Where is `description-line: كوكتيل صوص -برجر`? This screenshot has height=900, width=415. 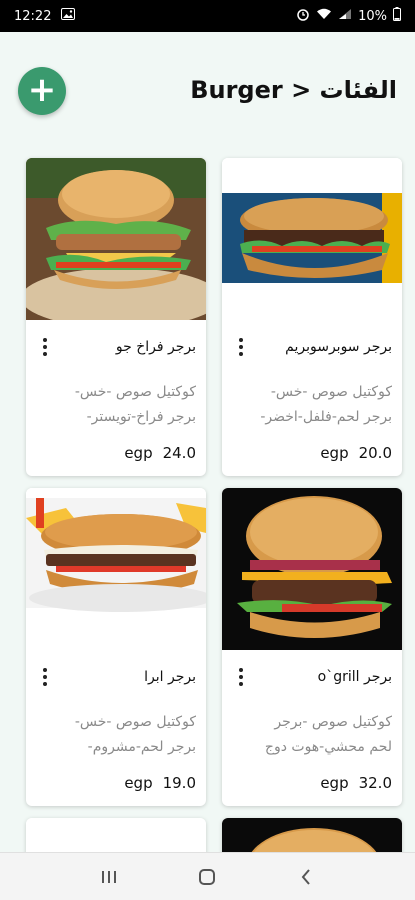
description-line: كوكتيل صوص -برجر is located at coordinates (333, 722).